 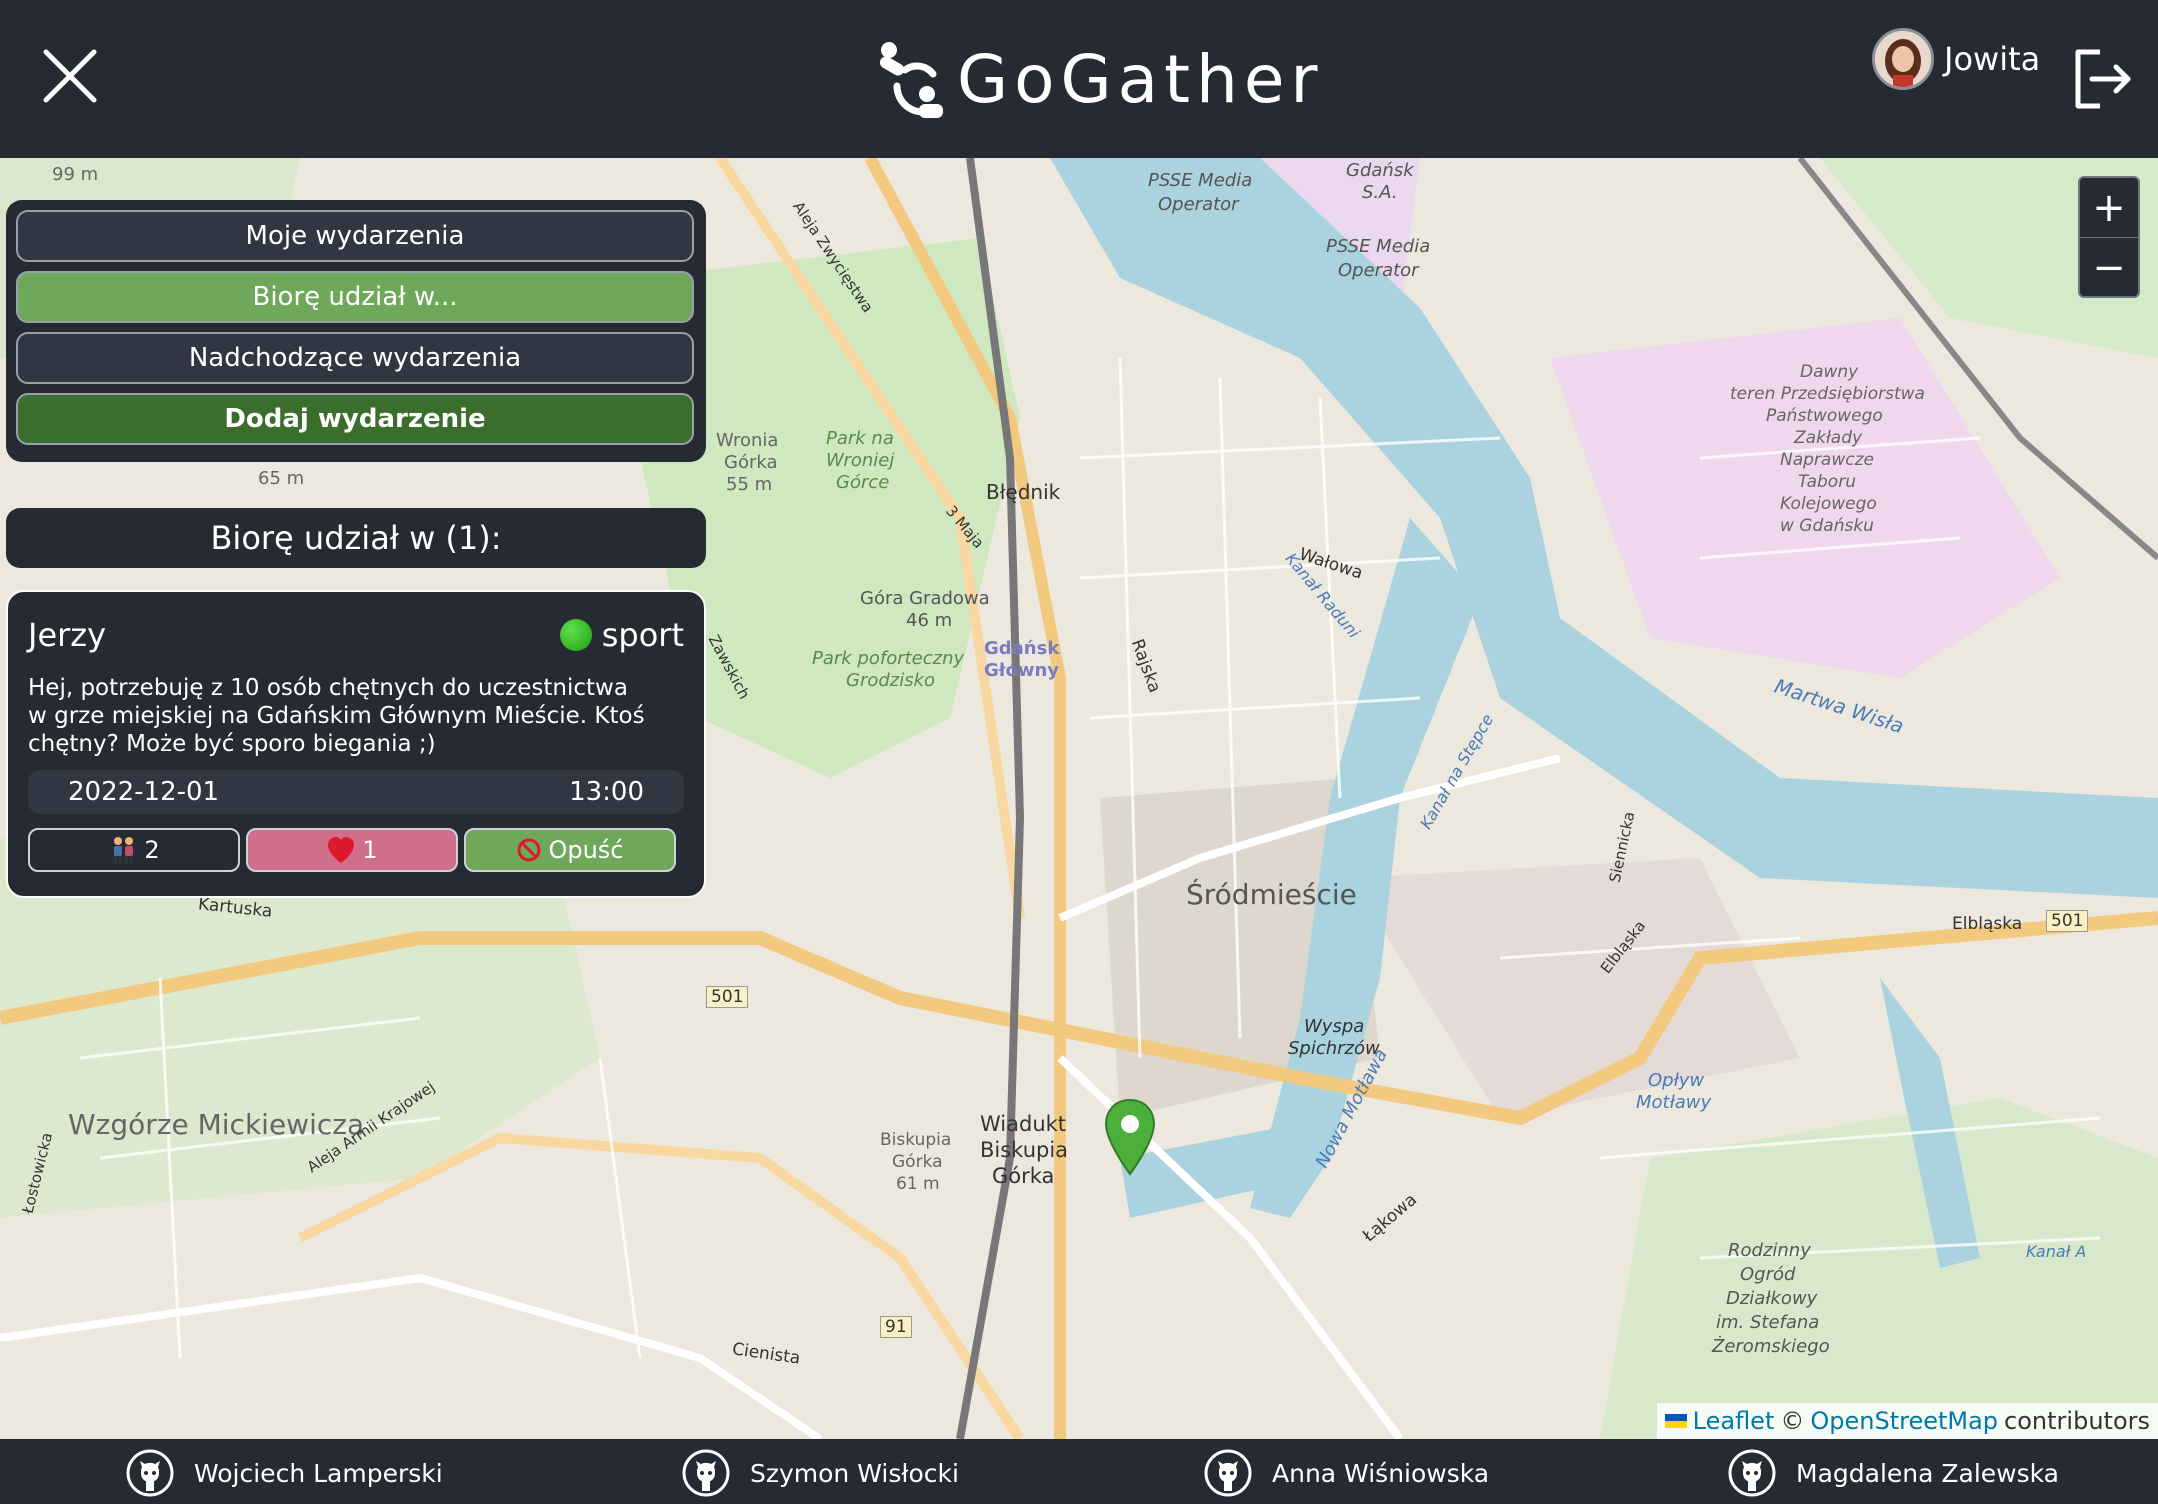 I want to click on map-label-blednik: Błędnik, so click(x=1023, y=492).